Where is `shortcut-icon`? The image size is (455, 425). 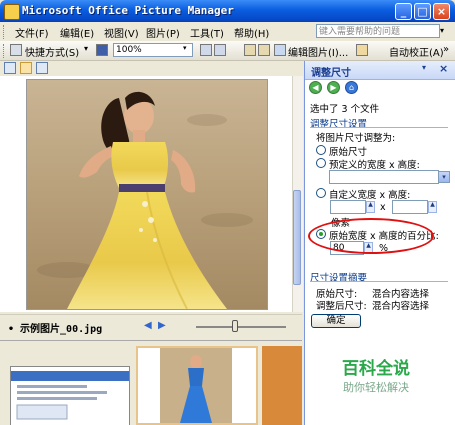 shortcut-icon is located at coordinates (16, 50).